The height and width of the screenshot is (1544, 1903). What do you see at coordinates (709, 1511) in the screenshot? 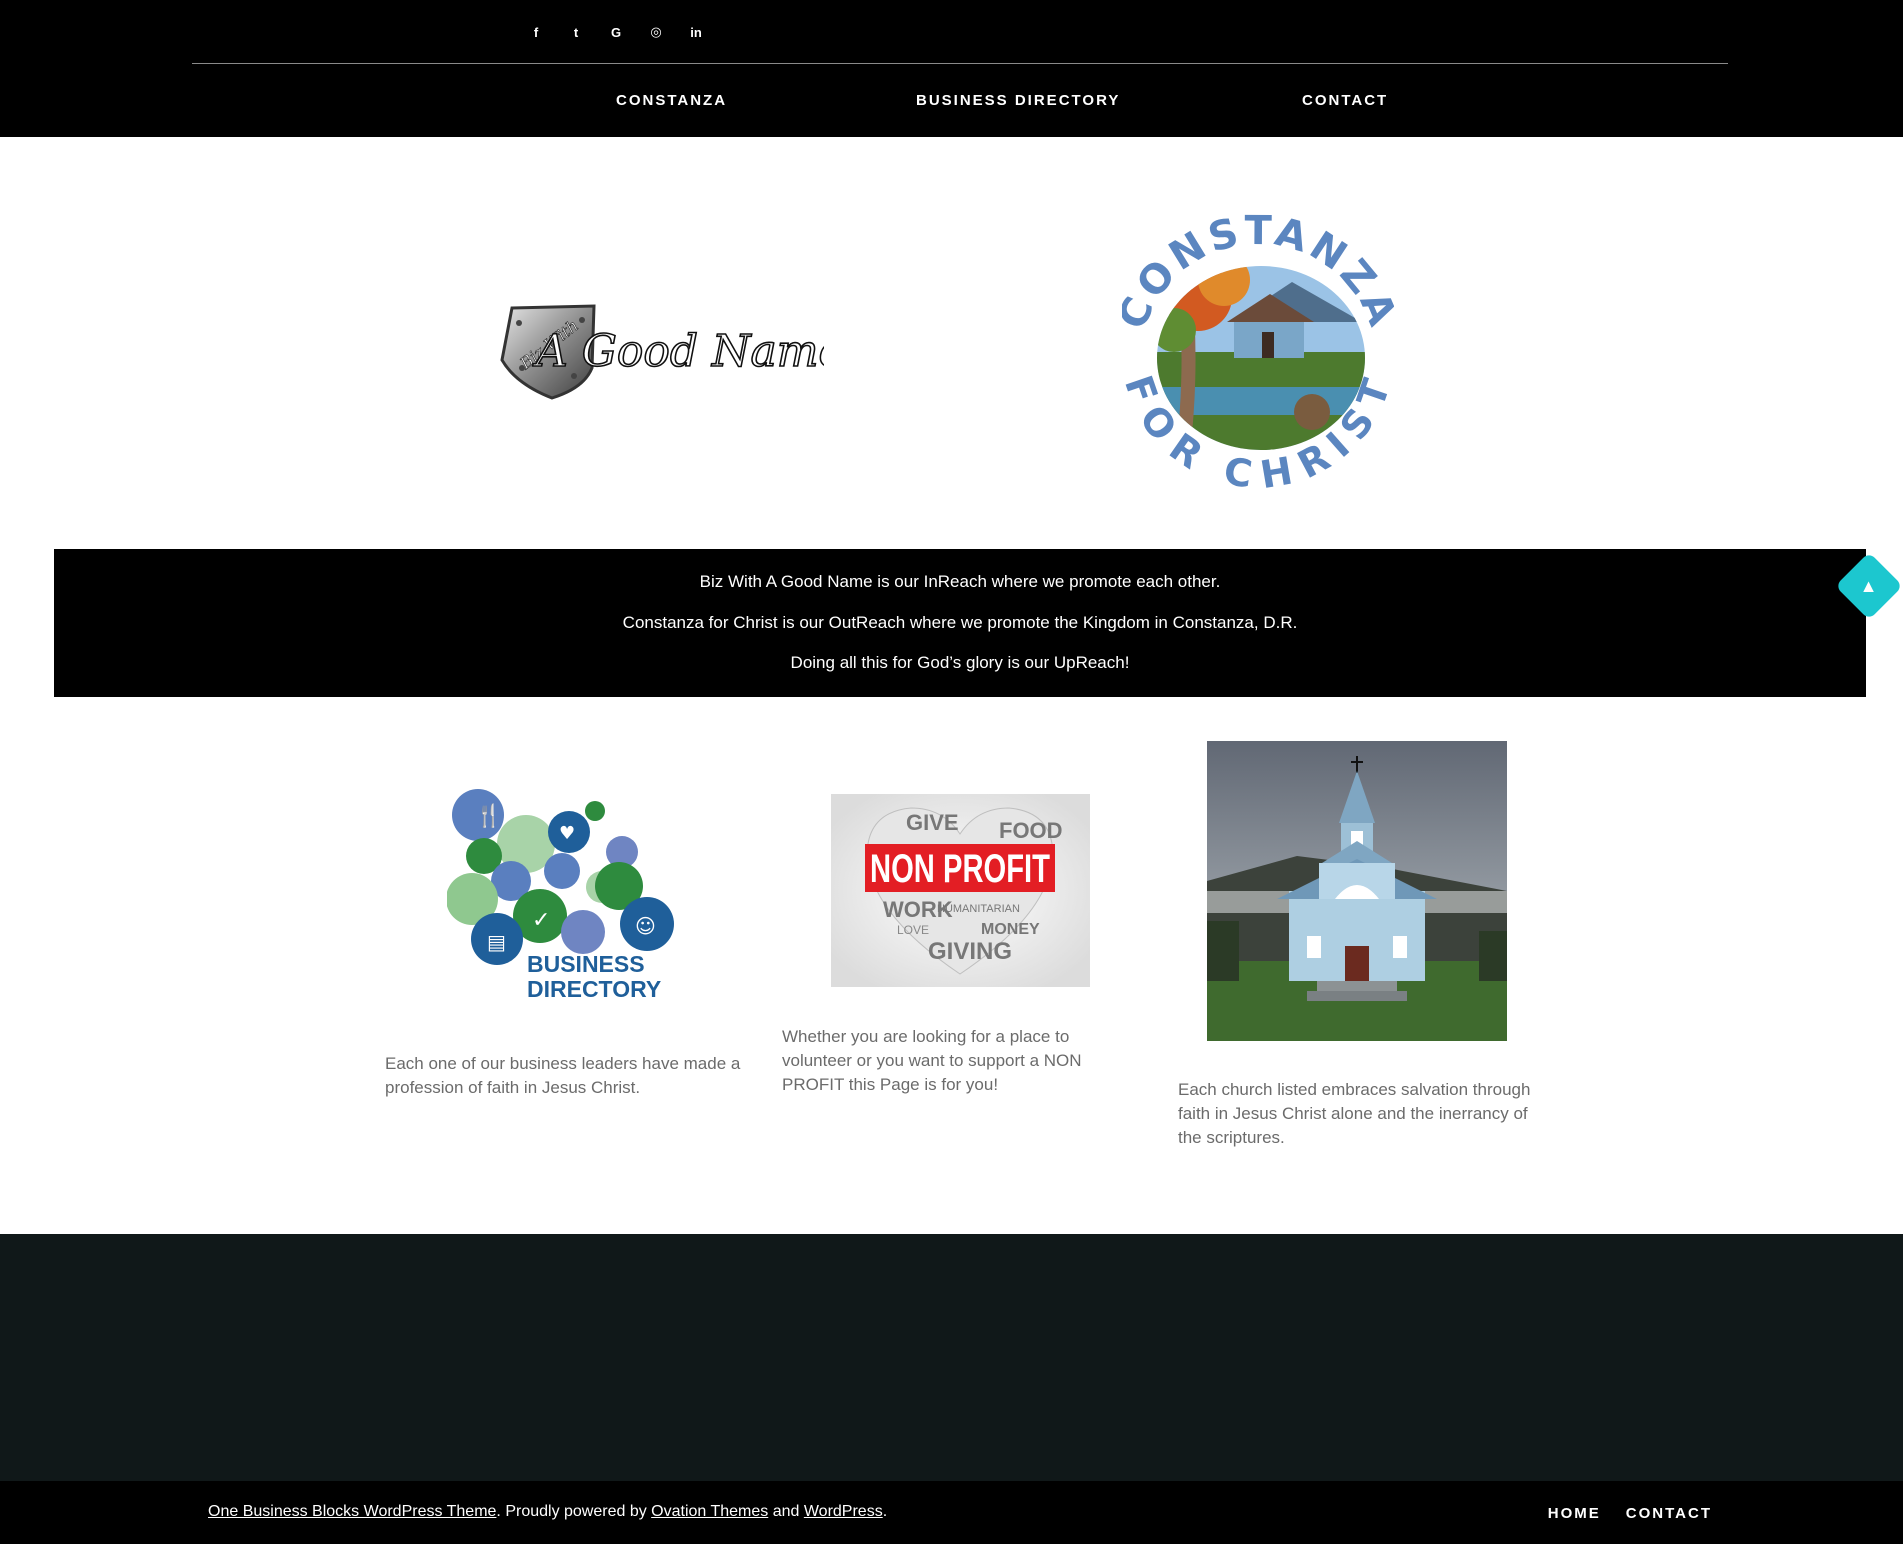
I see `ovation-themes-link: Ovation Themes` at bounding box center [709, 1511].